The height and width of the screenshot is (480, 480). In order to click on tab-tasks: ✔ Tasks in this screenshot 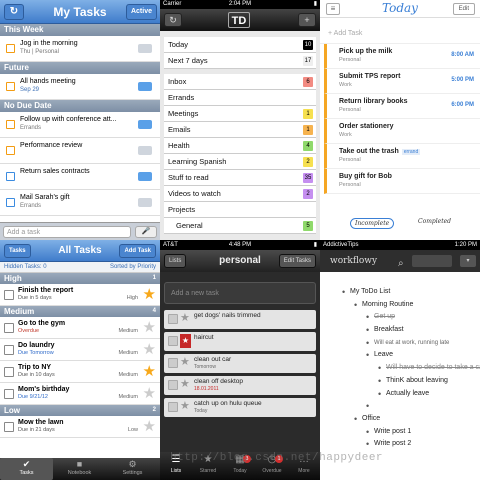, I will do `click(26, 469)`.